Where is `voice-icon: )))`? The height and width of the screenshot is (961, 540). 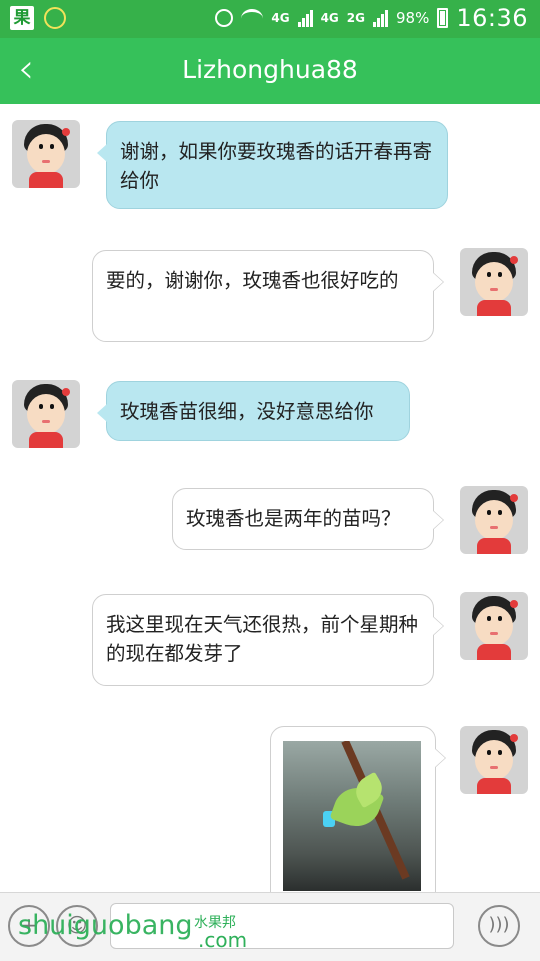 voice-icon: ))) is located at coordinates (499, 924).